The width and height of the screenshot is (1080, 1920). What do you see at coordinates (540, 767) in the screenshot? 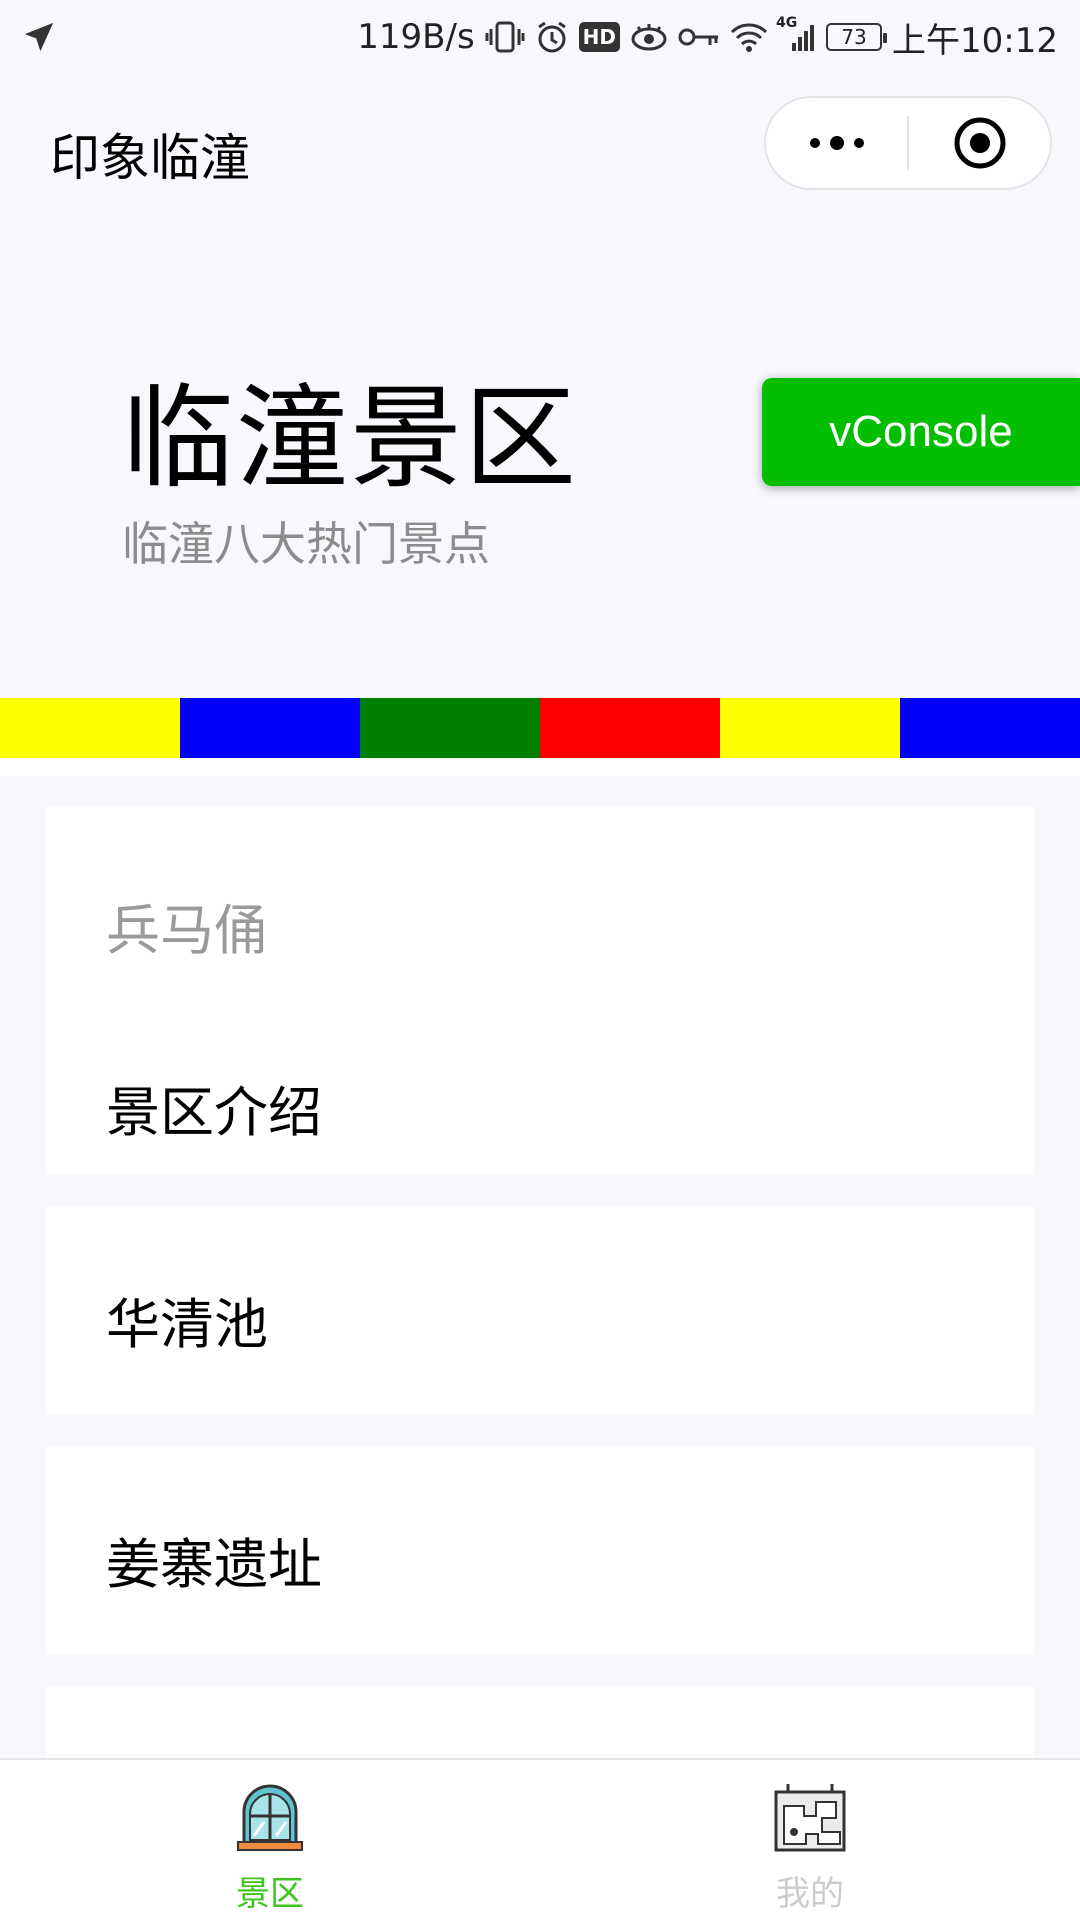
I see `strip-underline` at bounding box center [540, 767].